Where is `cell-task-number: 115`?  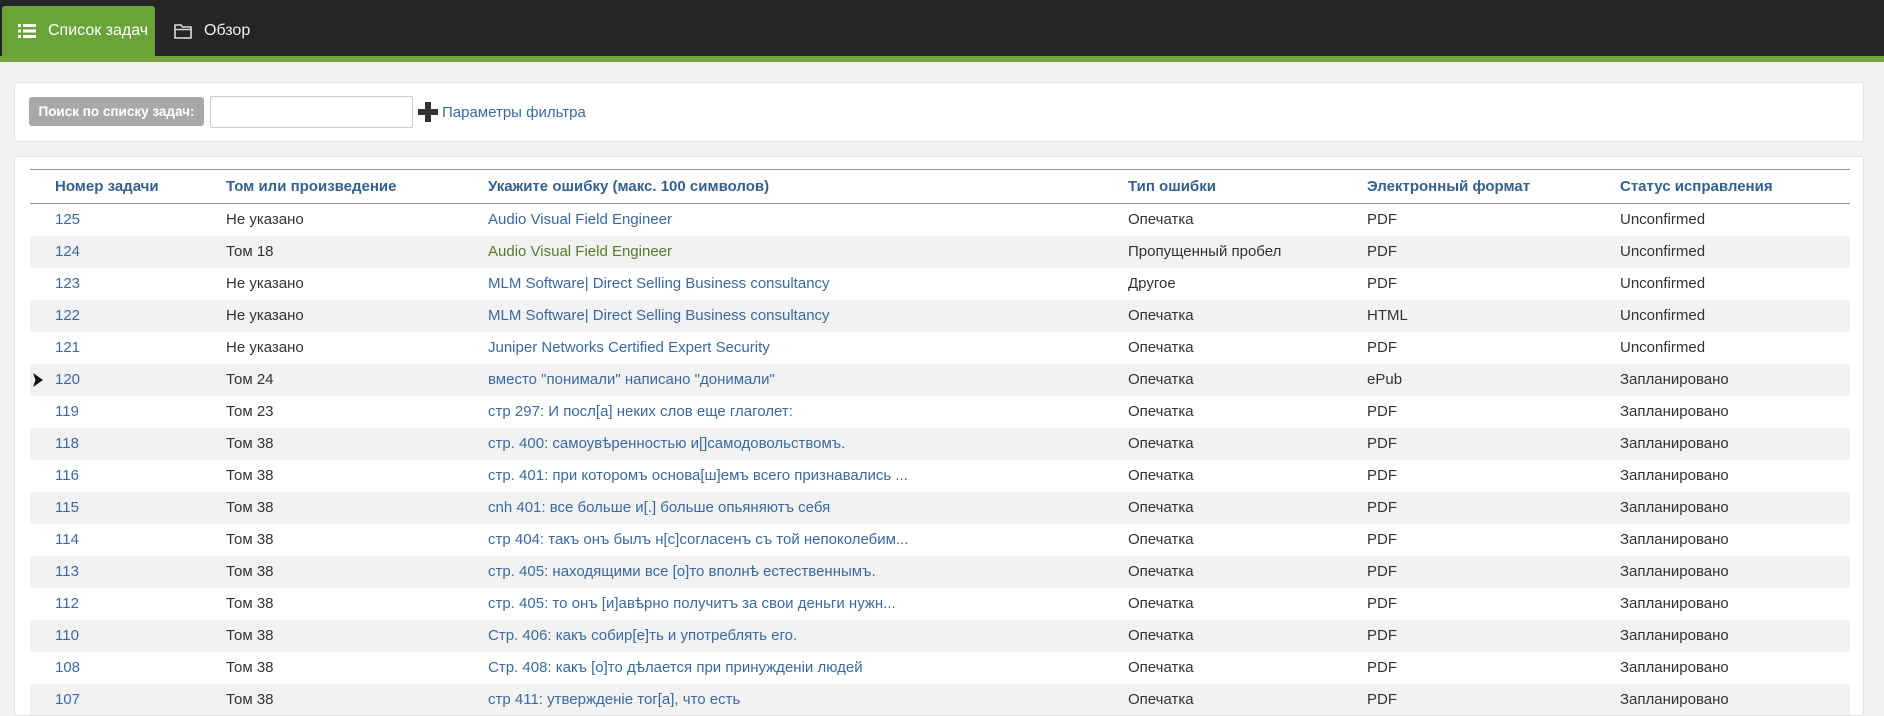
cell-task-number: 115 is located at coordinates (115, 508).